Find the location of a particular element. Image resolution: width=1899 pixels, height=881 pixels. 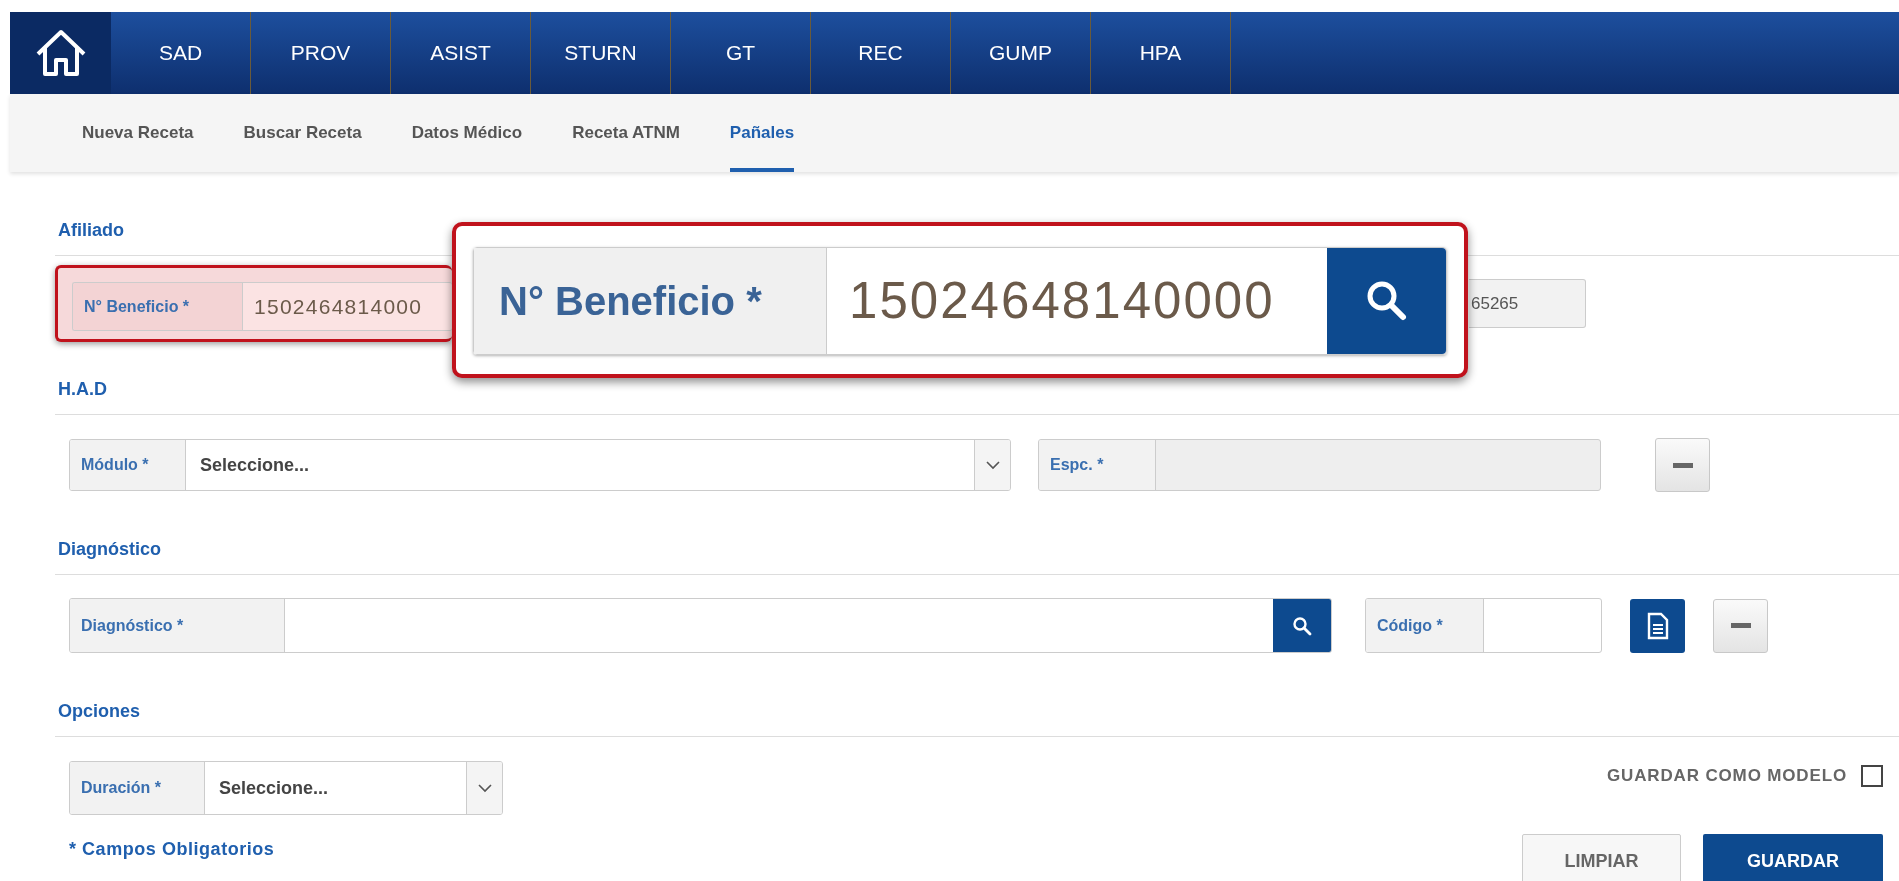

document-icon is located at coordinates (1657, 625).